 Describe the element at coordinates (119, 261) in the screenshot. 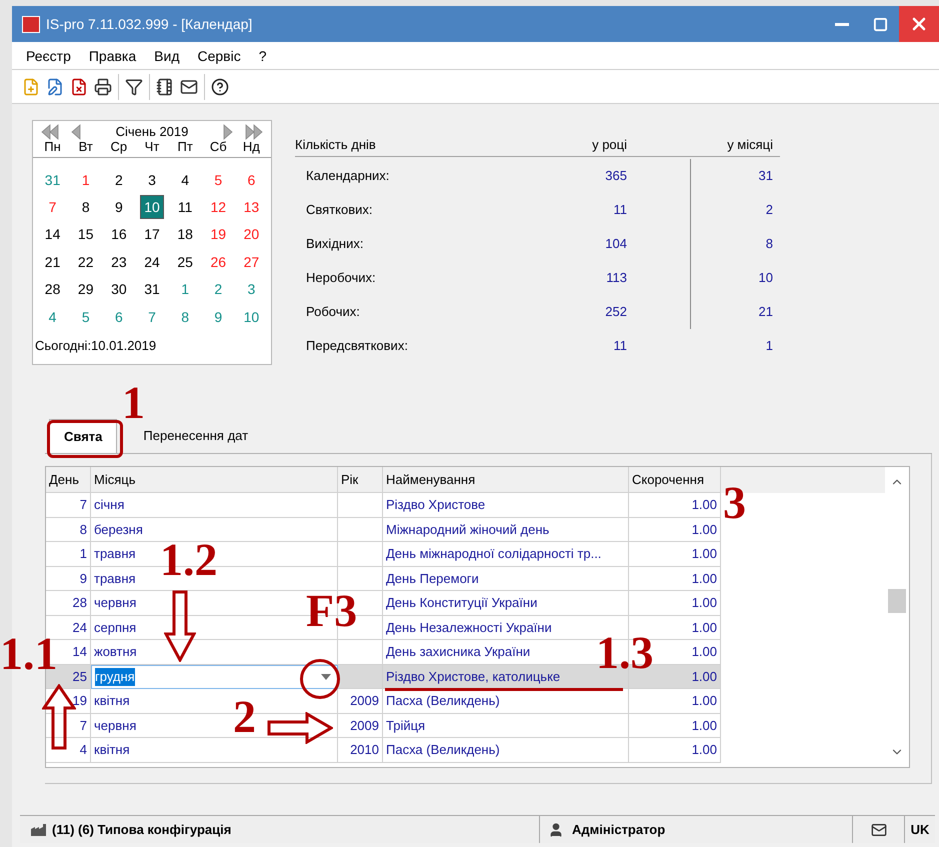

I see `calendar-day: 23` at that location.